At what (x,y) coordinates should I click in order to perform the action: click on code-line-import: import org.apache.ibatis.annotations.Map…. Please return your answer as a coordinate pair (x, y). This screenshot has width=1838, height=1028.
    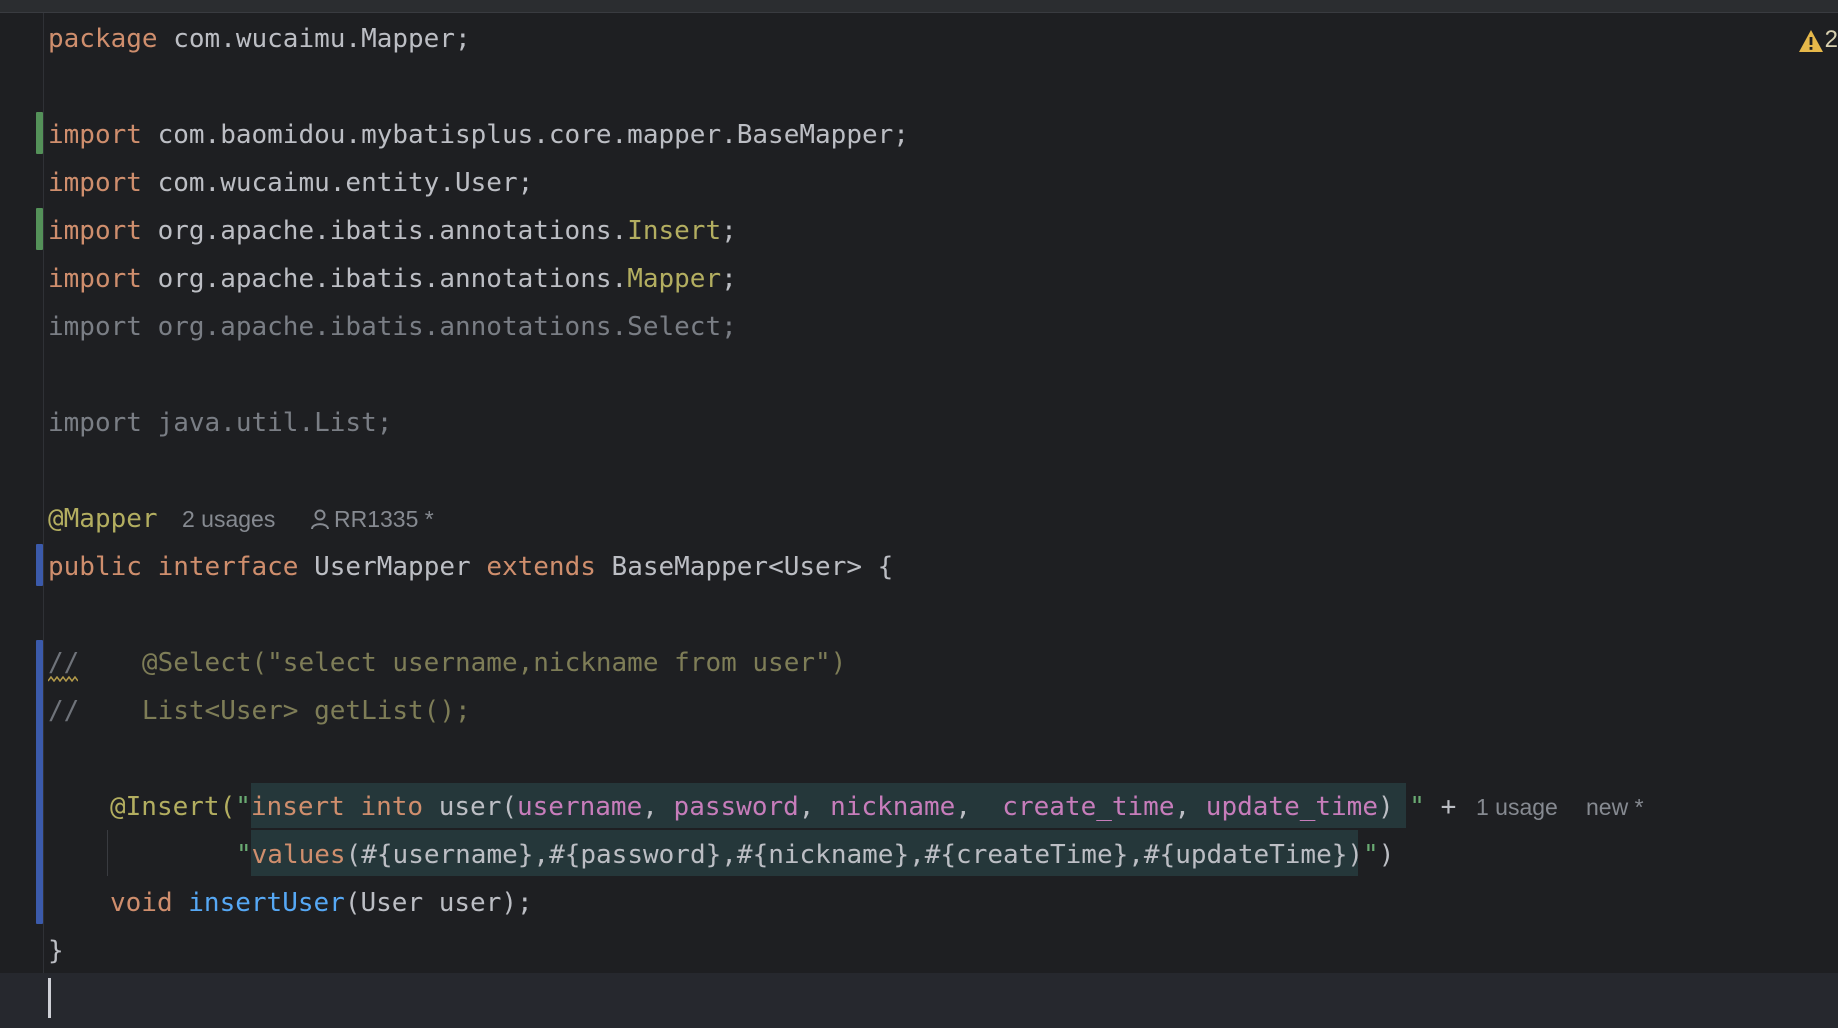
    Looking at the image, I should click on (392, 279).